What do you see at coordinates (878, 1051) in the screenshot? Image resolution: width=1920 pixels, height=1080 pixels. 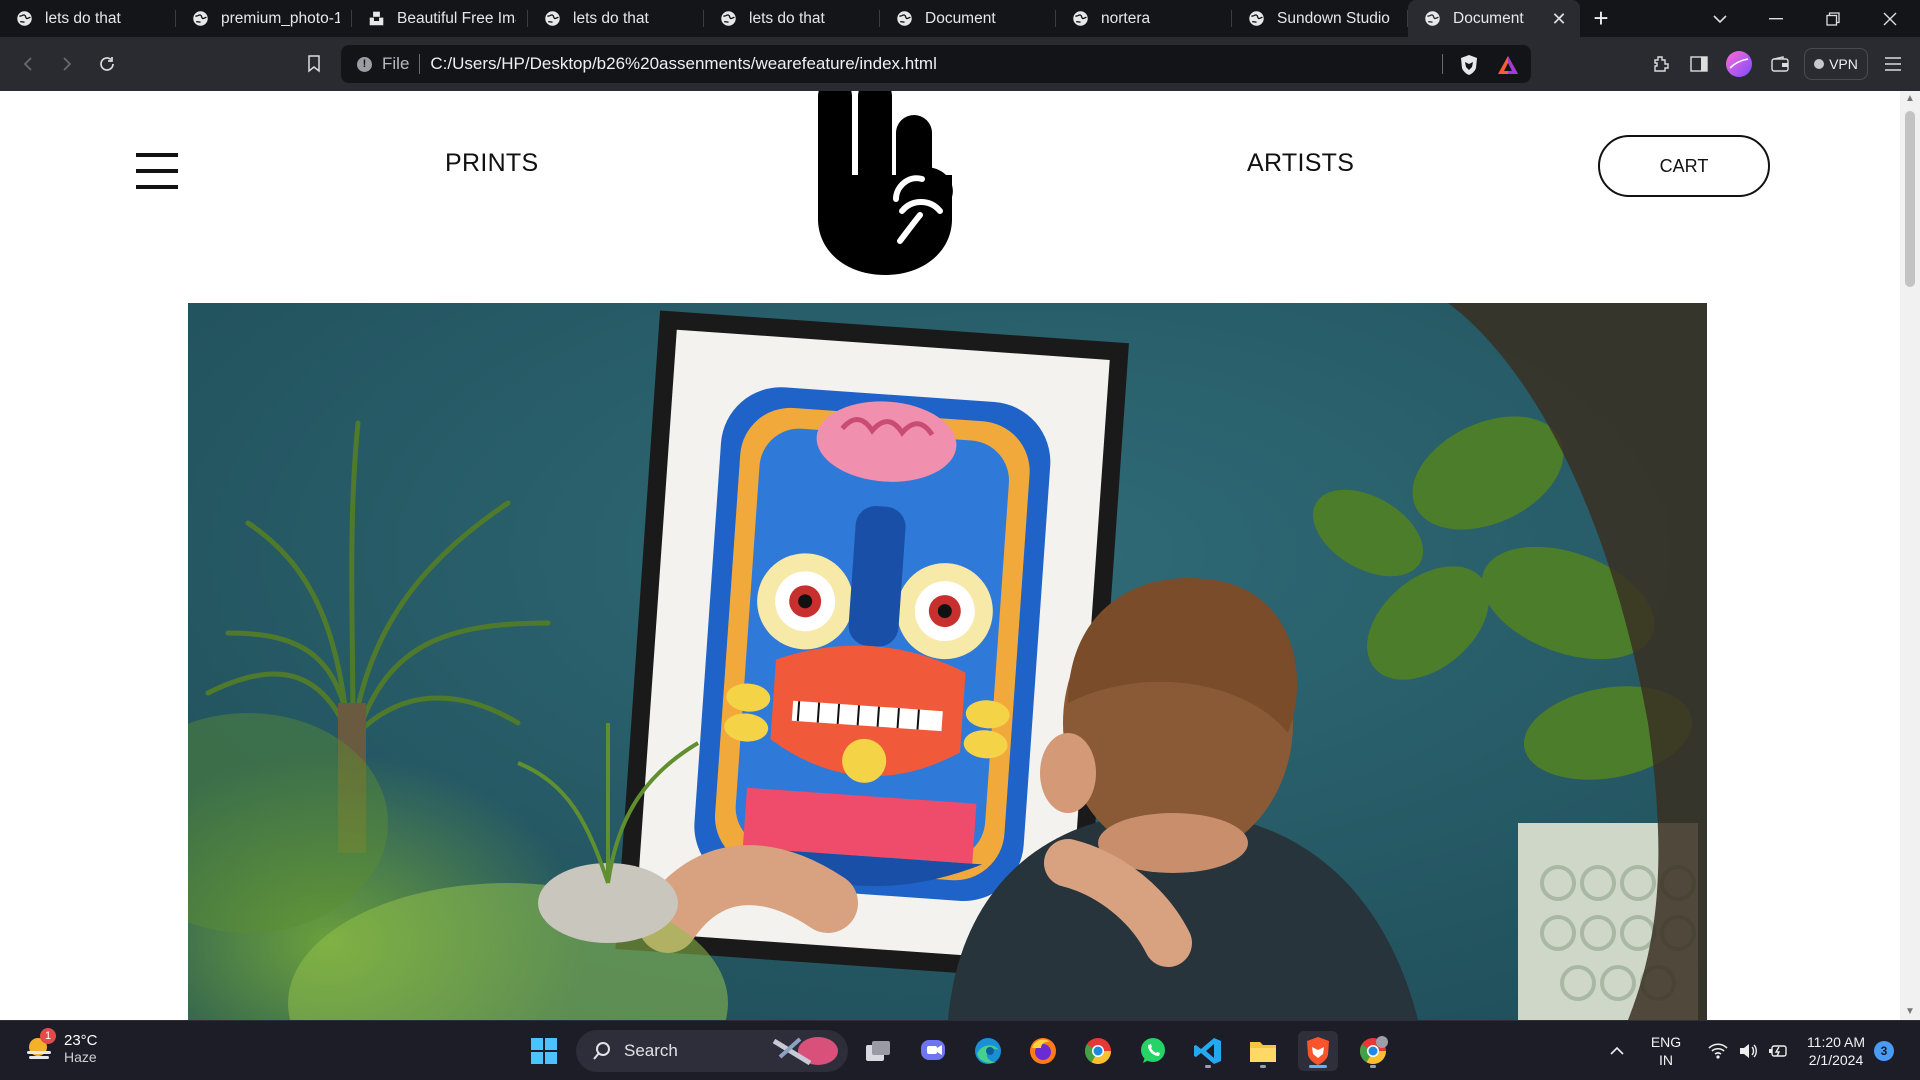 I see `task-view-icon` at bounding box center [878, 1051].